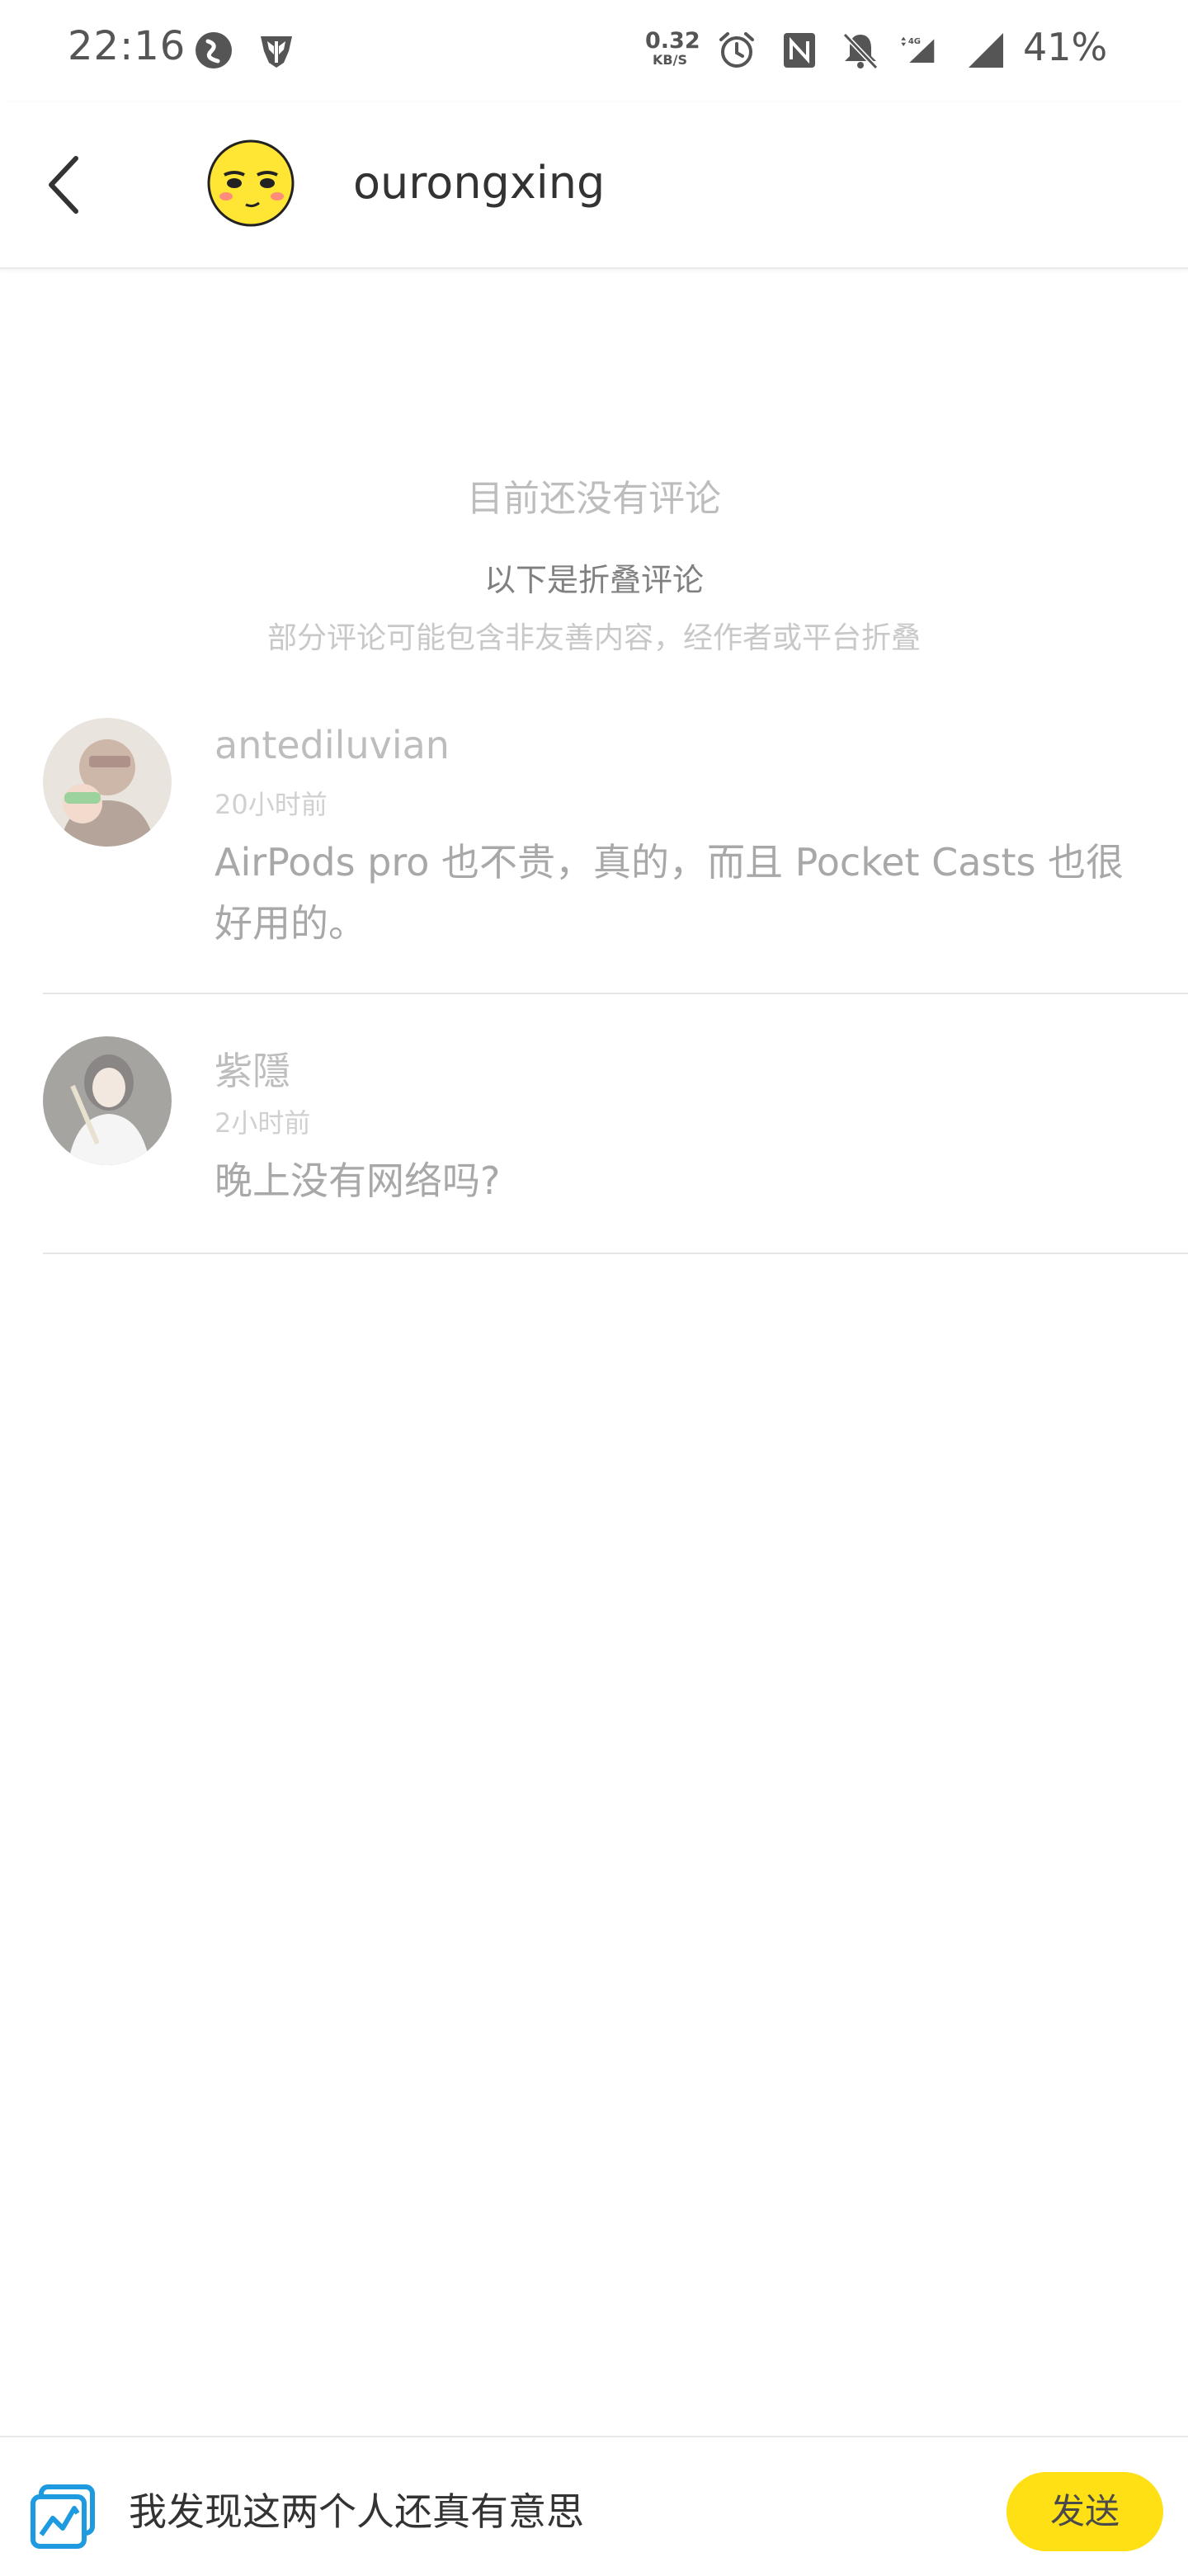  I want to click on nfc-icon, so click(799, 50).